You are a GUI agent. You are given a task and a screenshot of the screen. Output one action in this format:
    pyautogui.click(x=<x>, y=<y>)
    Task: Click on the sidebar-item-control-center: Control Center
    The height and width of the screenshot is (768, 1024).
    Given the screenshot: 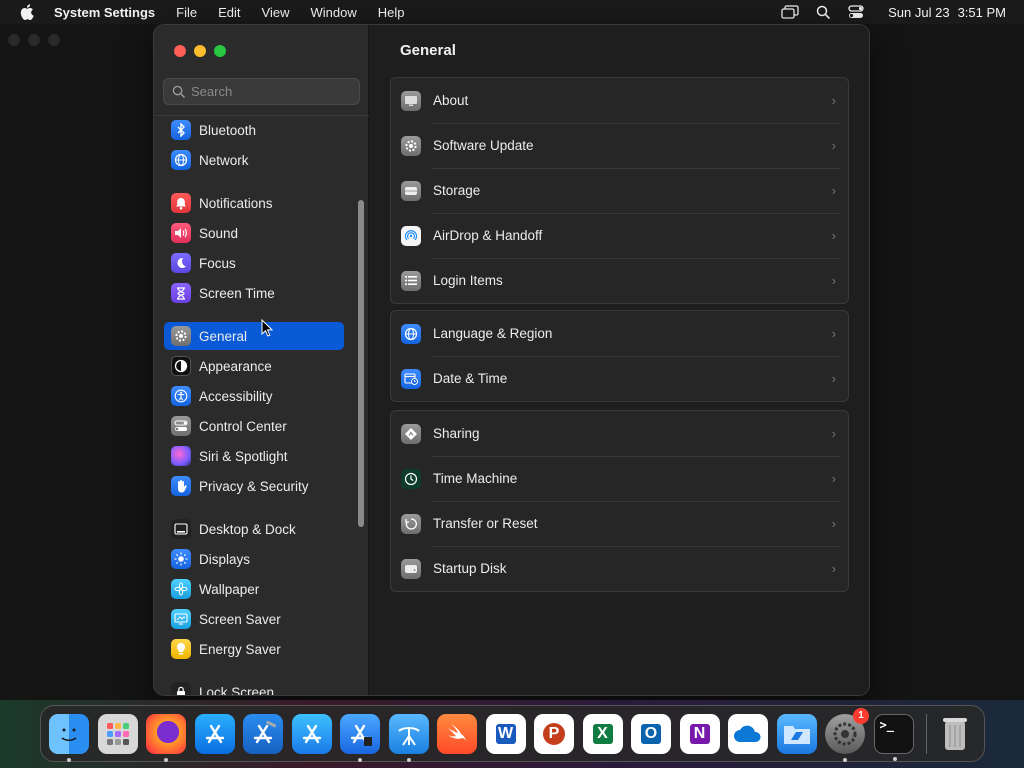 What is the action you would take?
    pyautogui.click(x=254, y=426)
    